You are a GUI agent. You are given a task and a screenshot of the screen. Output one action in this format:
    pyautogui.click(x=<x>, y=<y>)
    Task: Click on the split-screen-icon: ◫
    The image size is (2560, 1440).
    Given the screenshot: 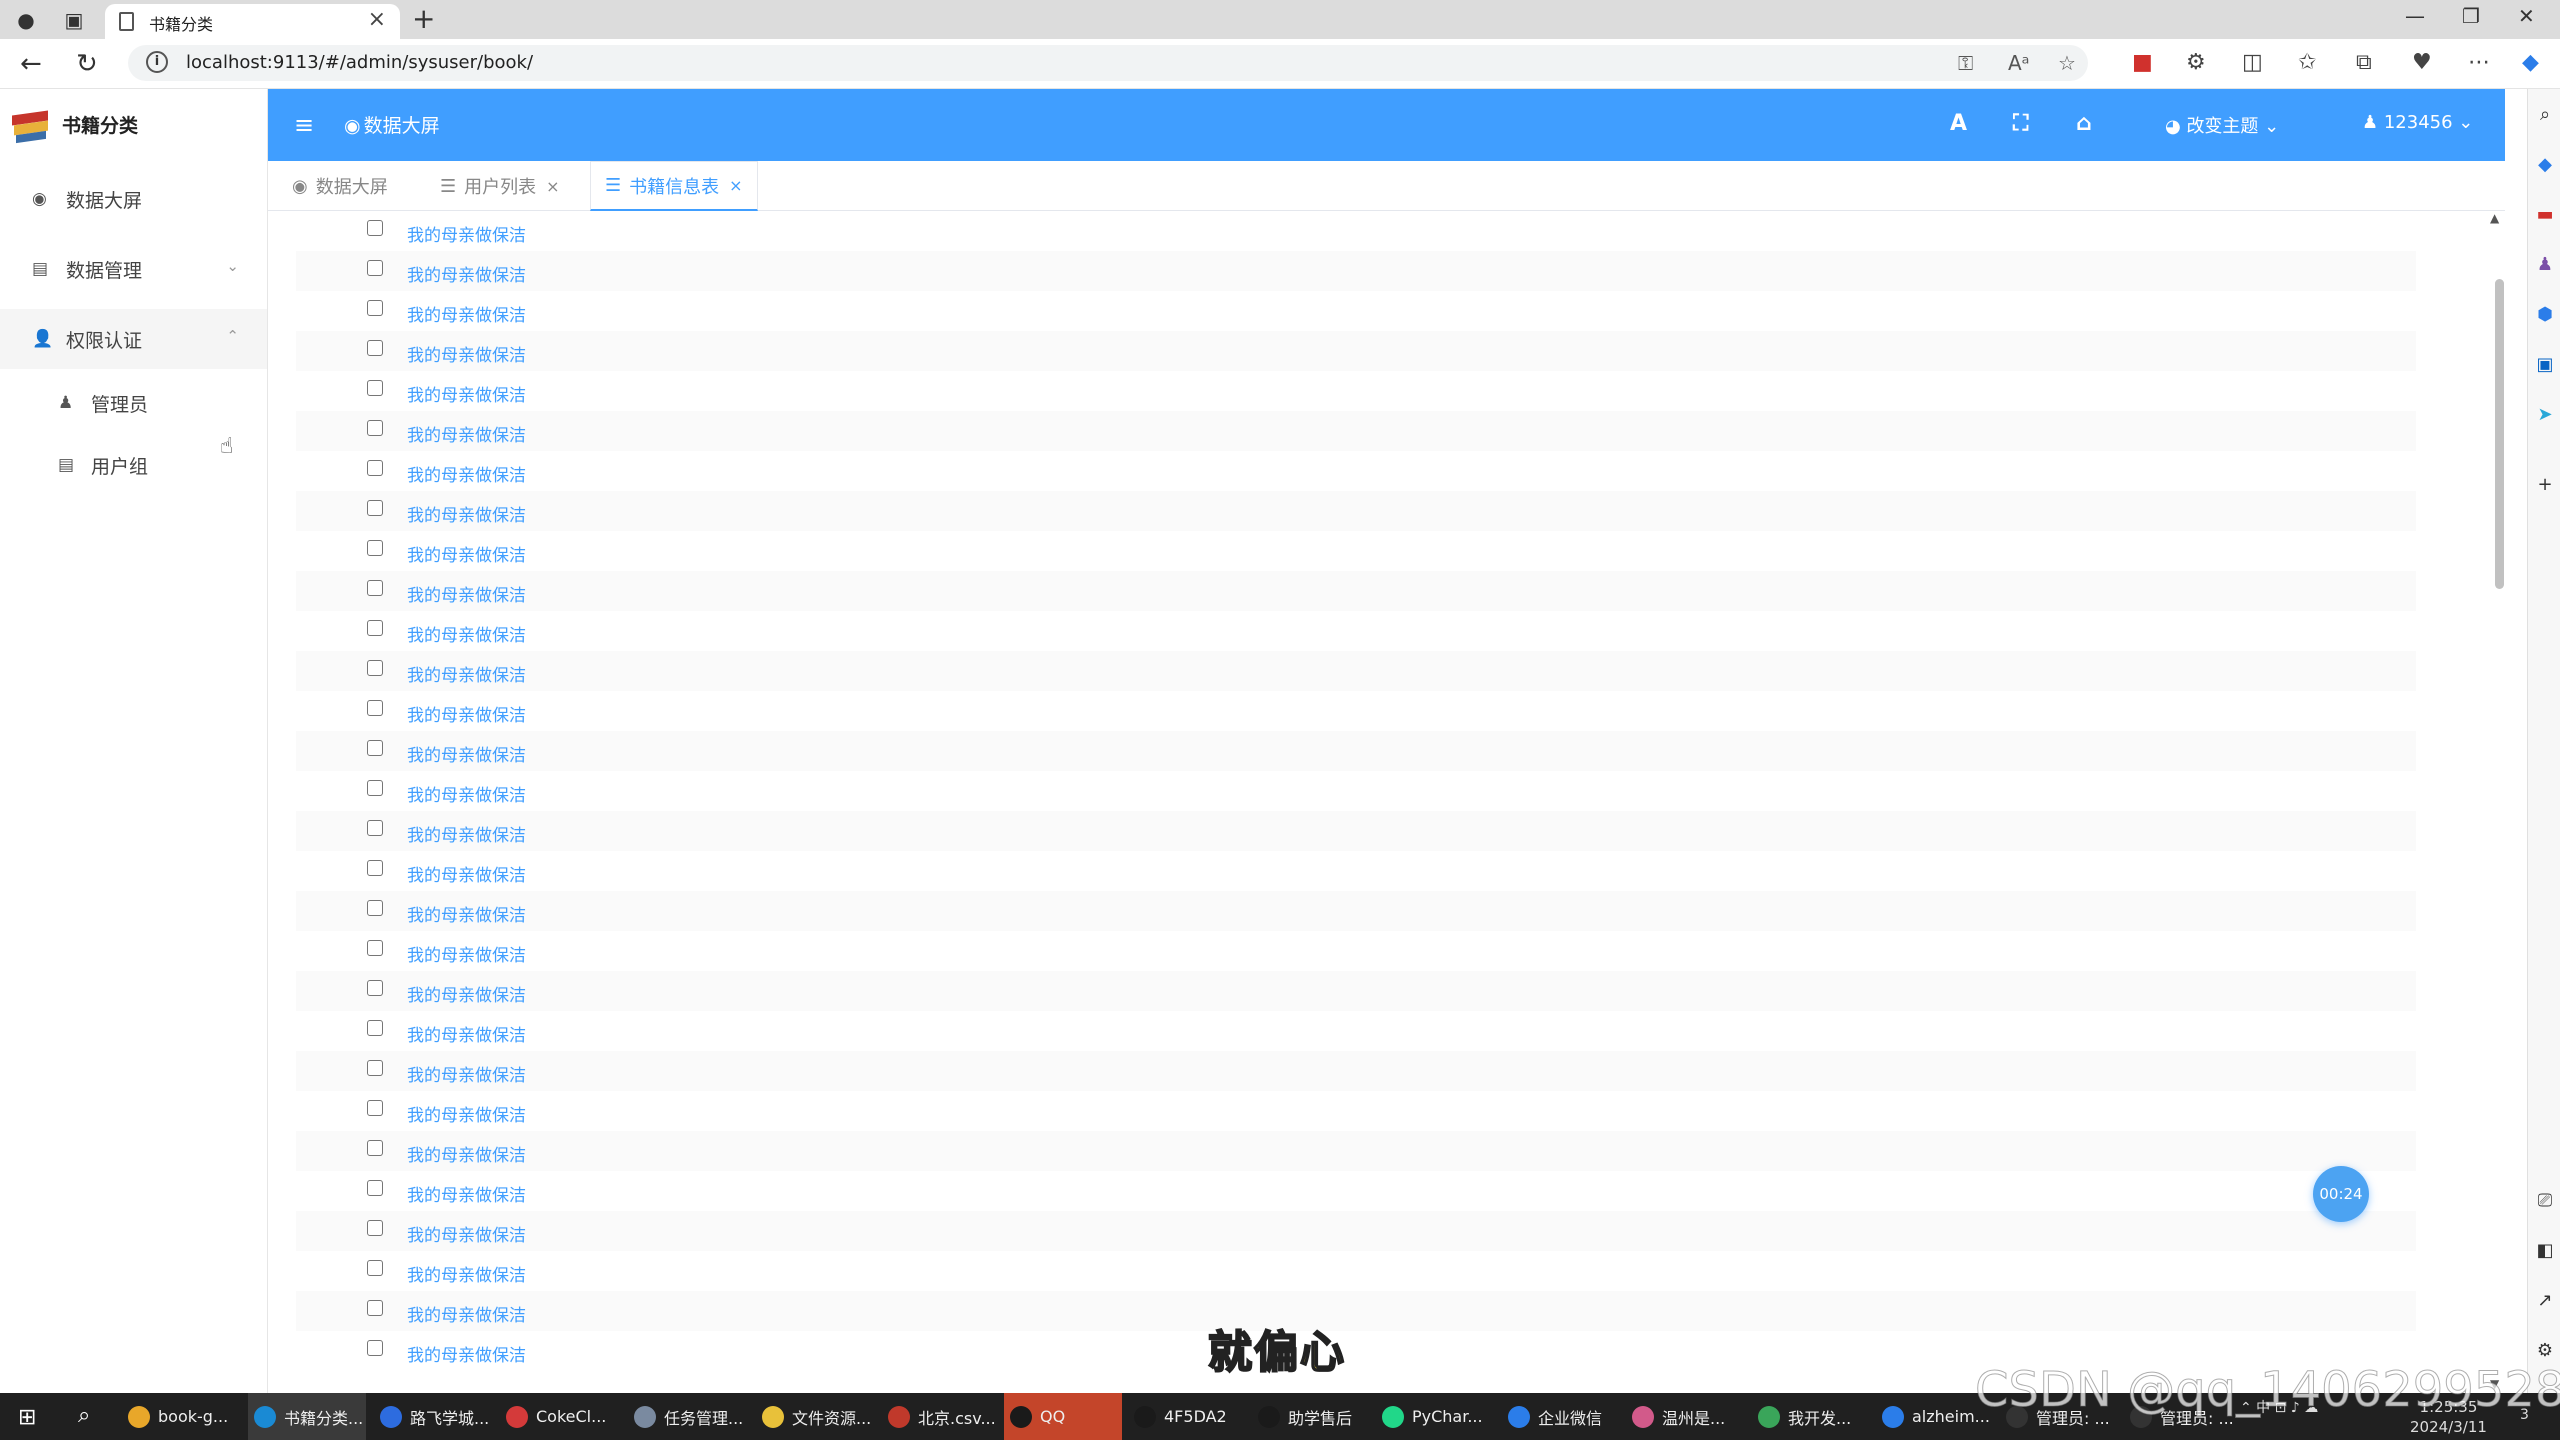 What is the action you would take?
    pyautogui.click(x=2252, y=62)
    